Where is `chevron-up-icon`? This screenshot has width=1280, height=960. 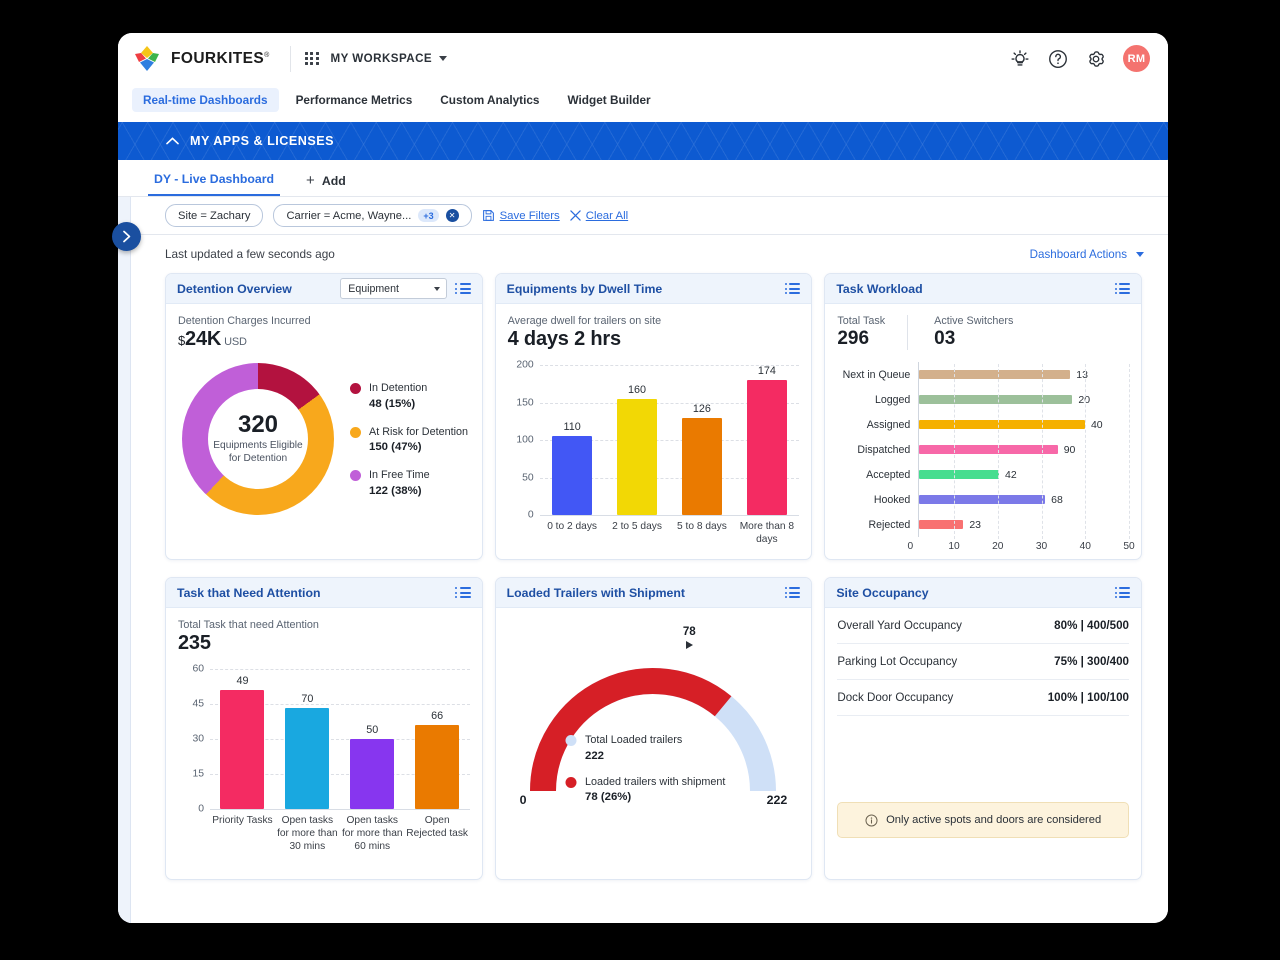 chevron-up-icon is located at coordinates (172, 141).